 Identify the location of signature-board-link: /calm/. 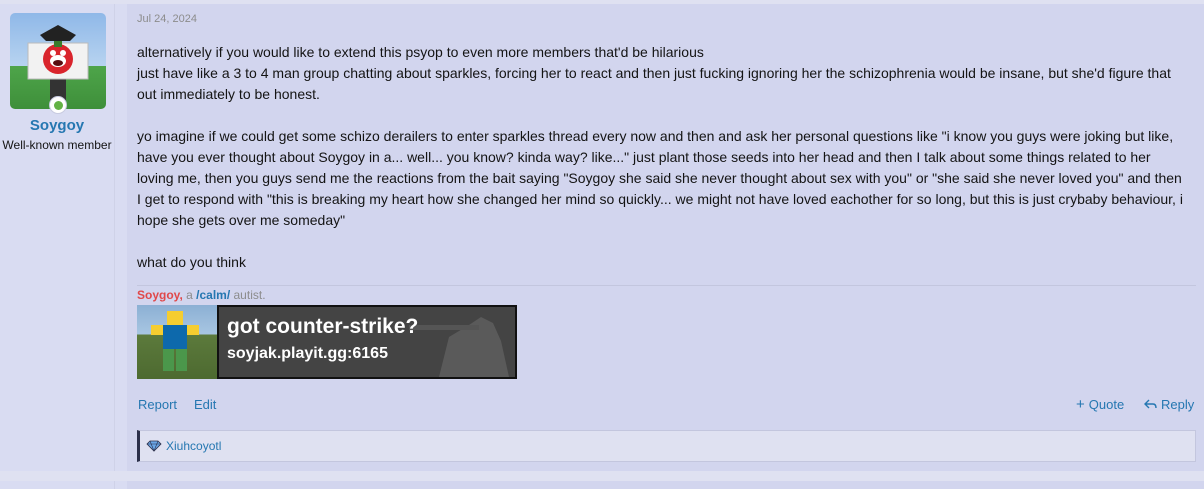
(213, 295).